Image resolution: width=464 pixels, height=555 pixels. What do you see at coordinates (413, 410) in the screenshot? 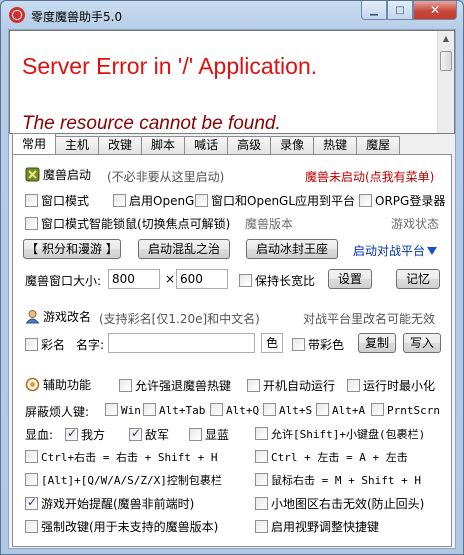
I see `checkbox-label: PrntScrn` at bounding box center [413, 410].